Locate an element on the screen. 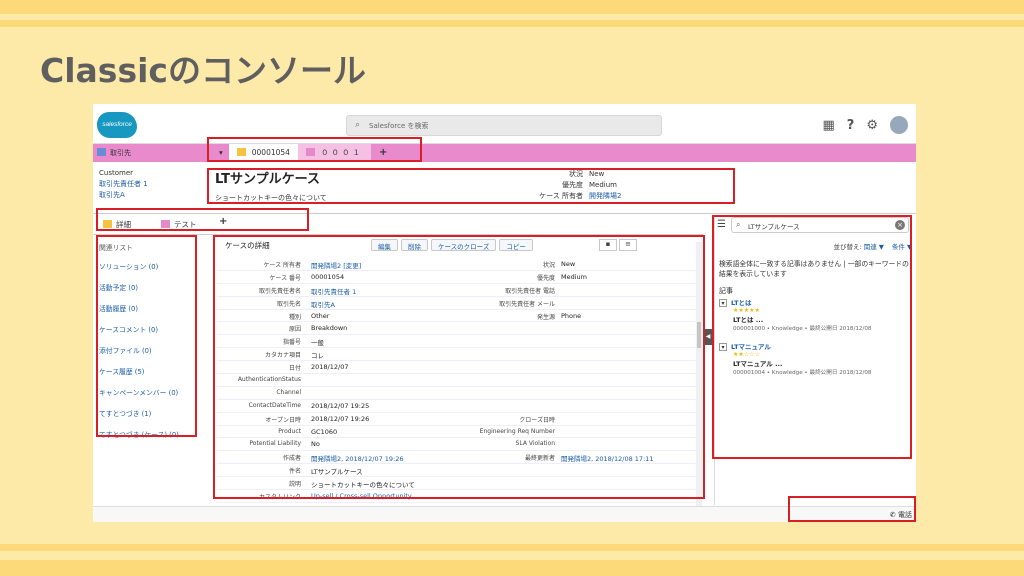 This screenshot has width=1024, height=576. pinned-left: Customer 取引先責任者 1 取引先A is located at coordinates (123, 184).